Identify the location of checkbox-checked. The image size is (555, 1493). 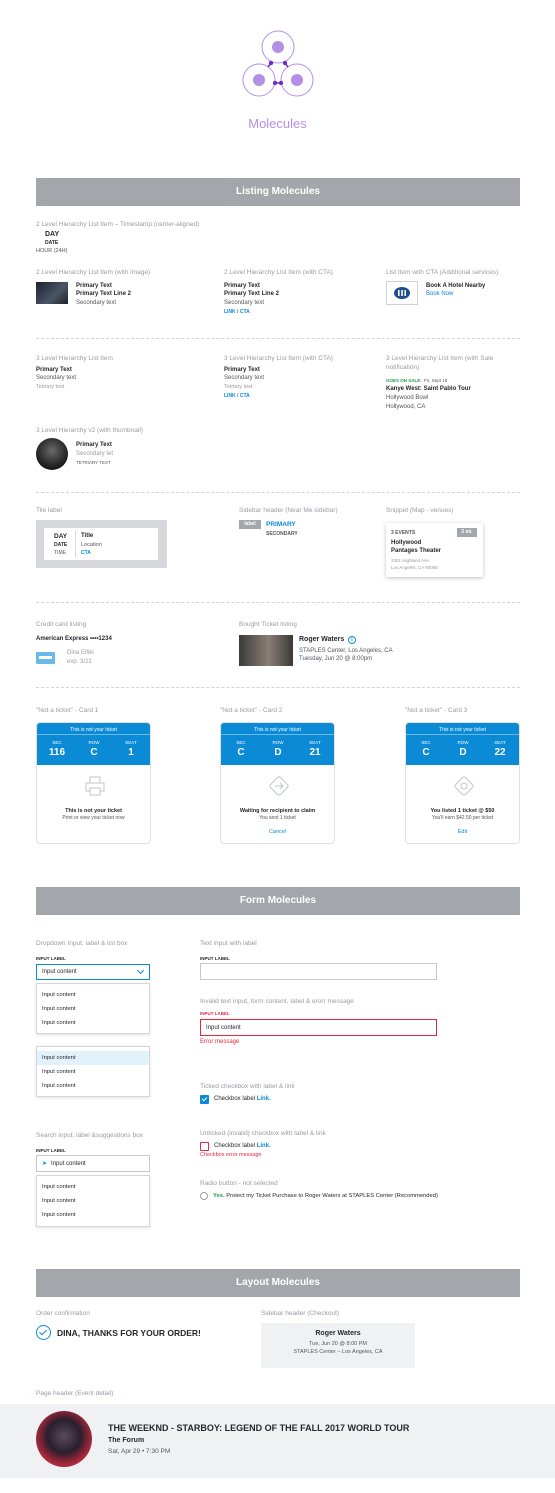
(204, 1099).